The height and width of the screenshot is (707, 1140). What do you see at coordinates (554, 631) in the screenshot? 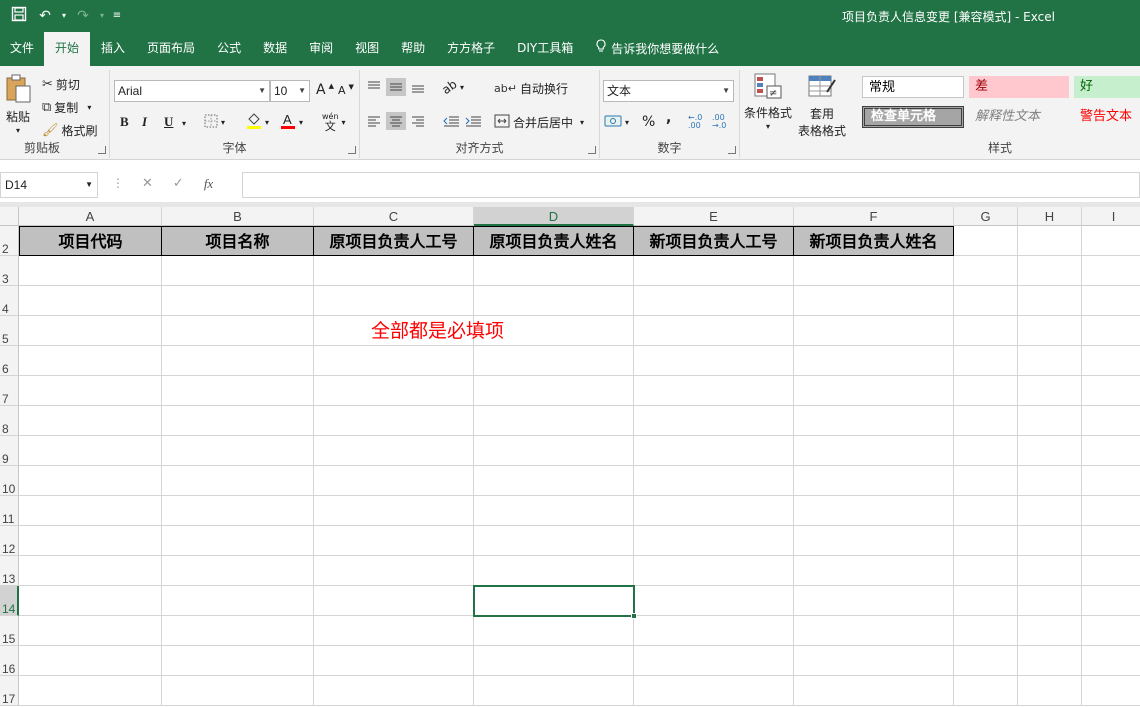
I see `cell-d15` at bounding box center [554, 631].